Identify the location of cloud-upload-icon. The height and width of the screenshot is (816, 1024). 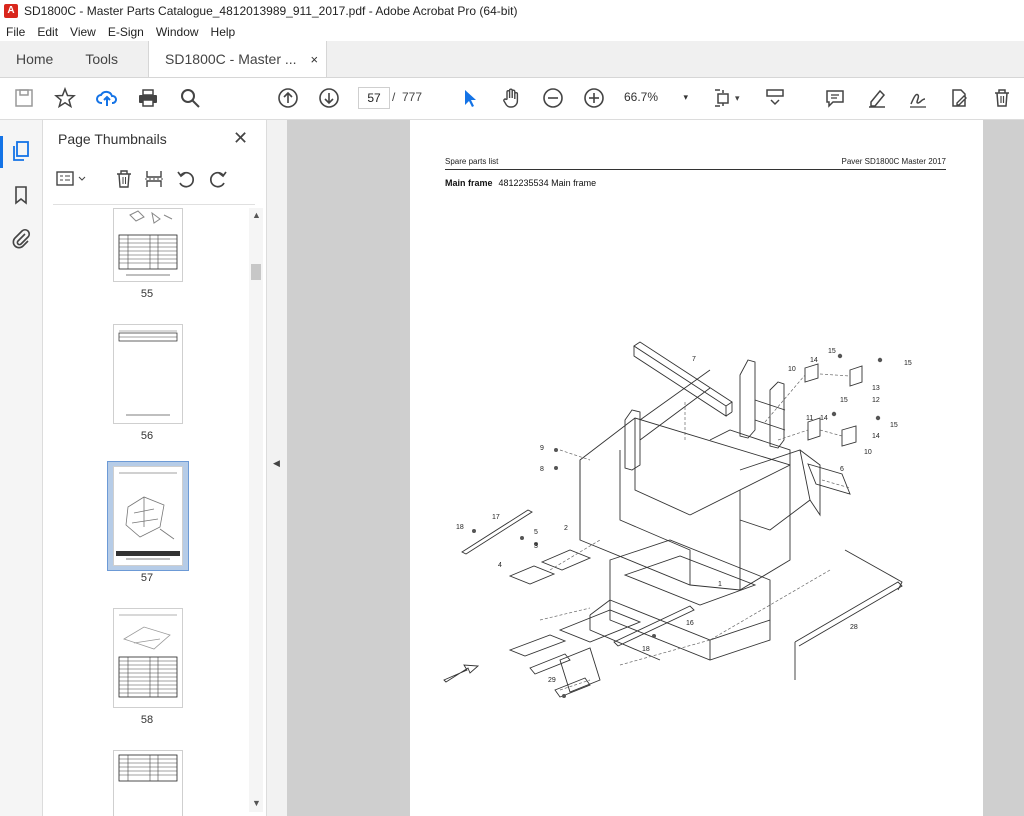
(107, 98).